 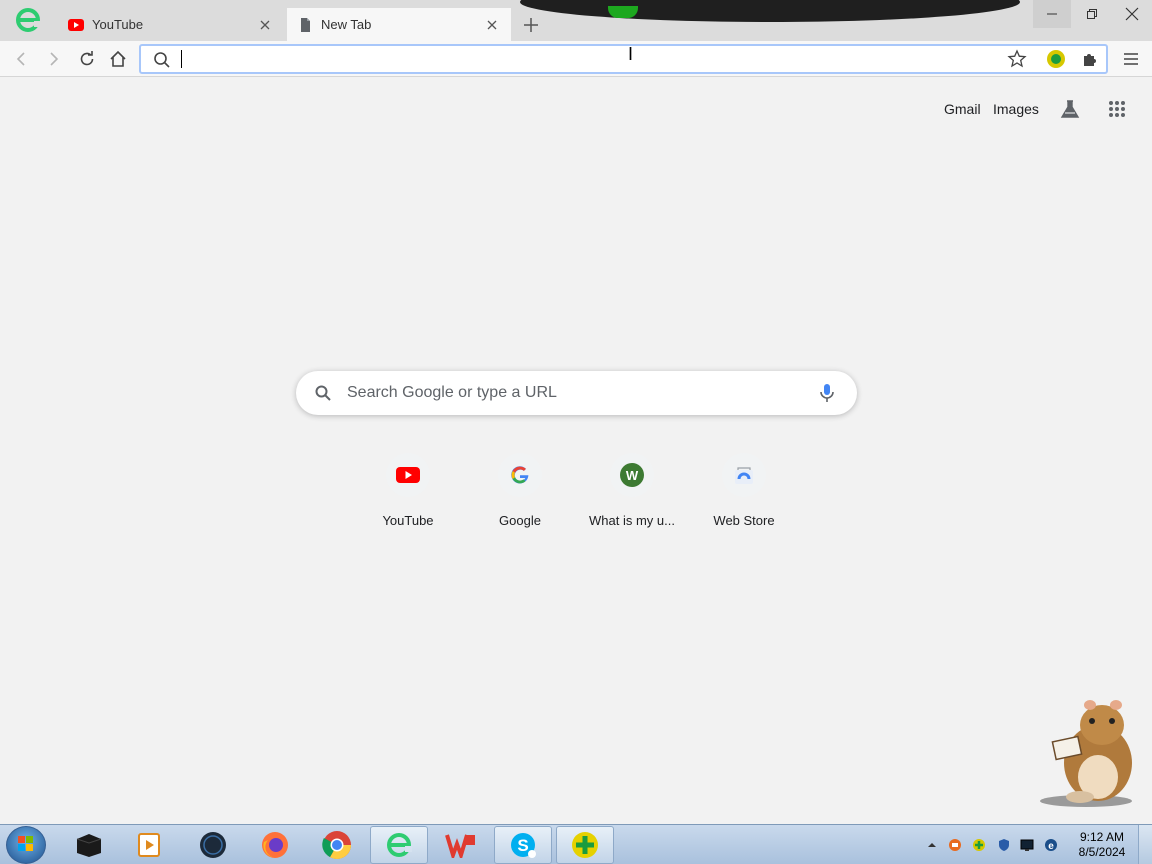 I want to click on chrome-icon, so click(x=336, y=845).